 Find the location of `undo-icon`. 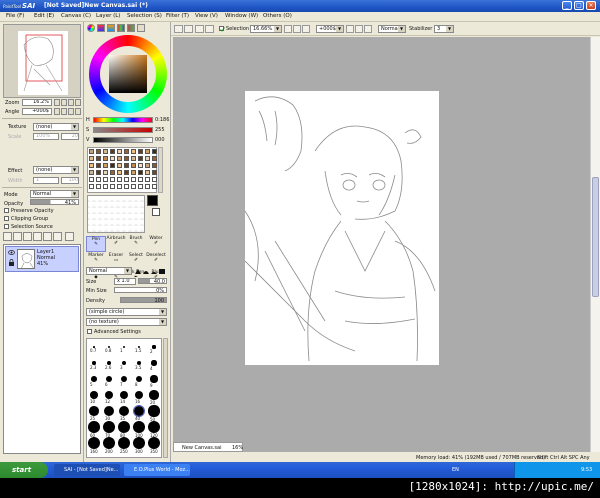

undo-icon is located at coordinates (178, 29).